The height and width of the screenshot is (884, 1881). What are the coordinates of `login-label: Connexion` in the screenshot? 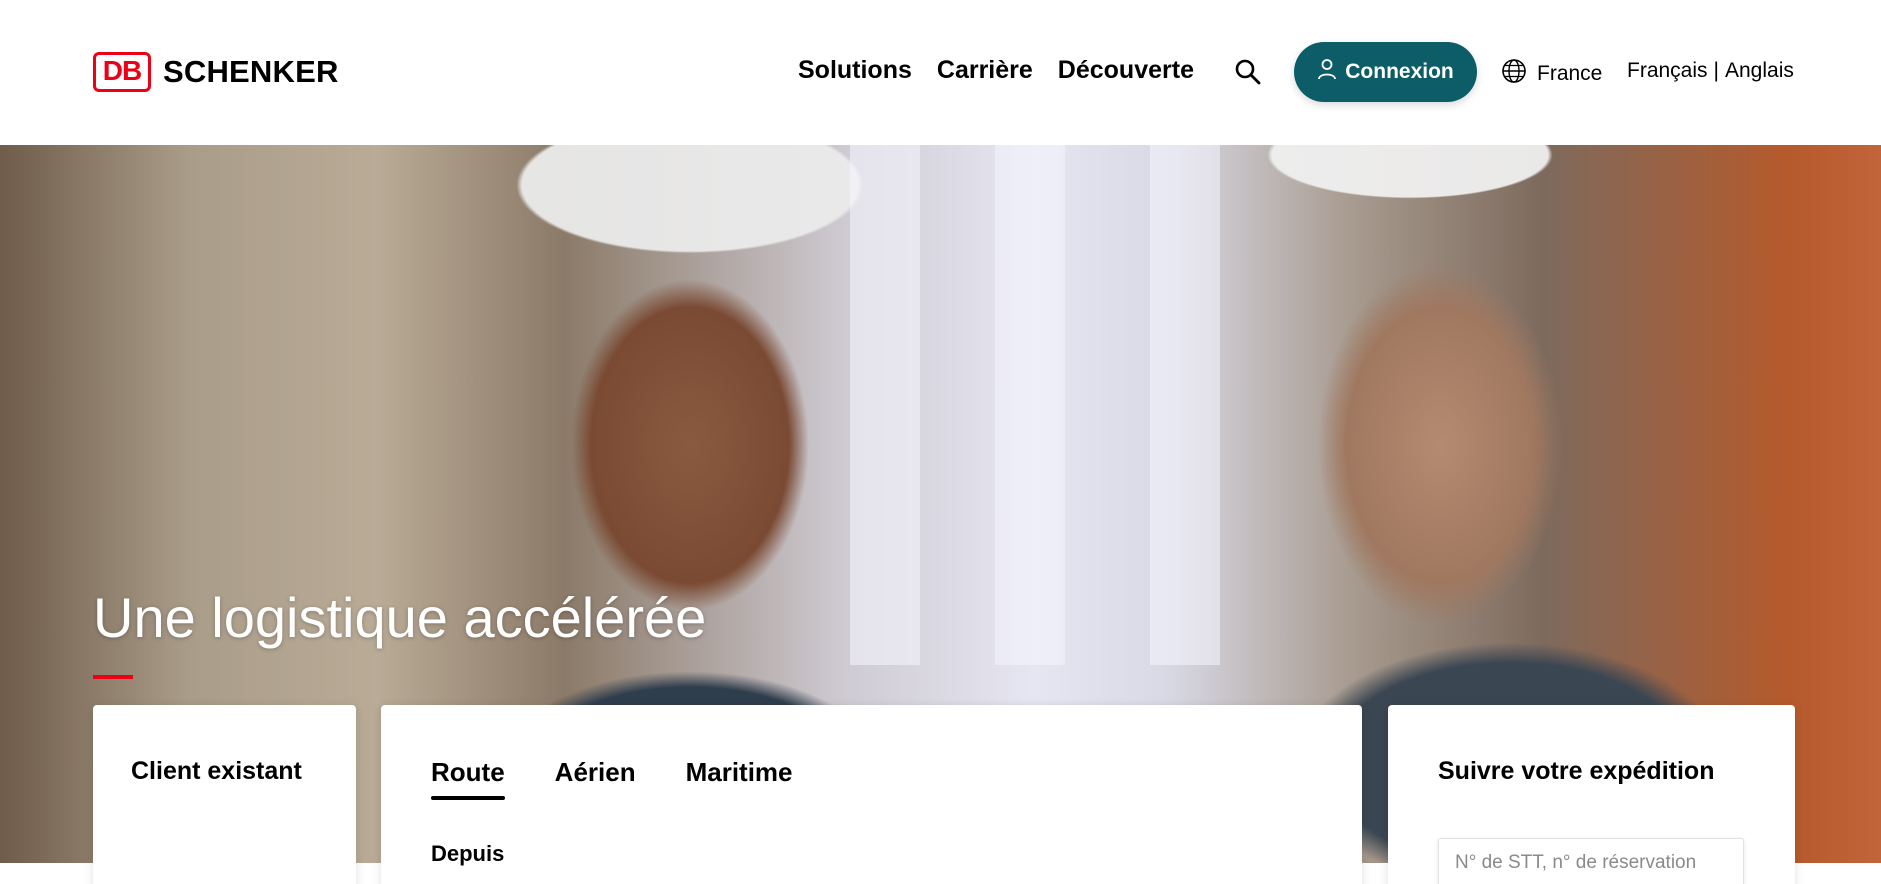 It's located at (1399, 71).